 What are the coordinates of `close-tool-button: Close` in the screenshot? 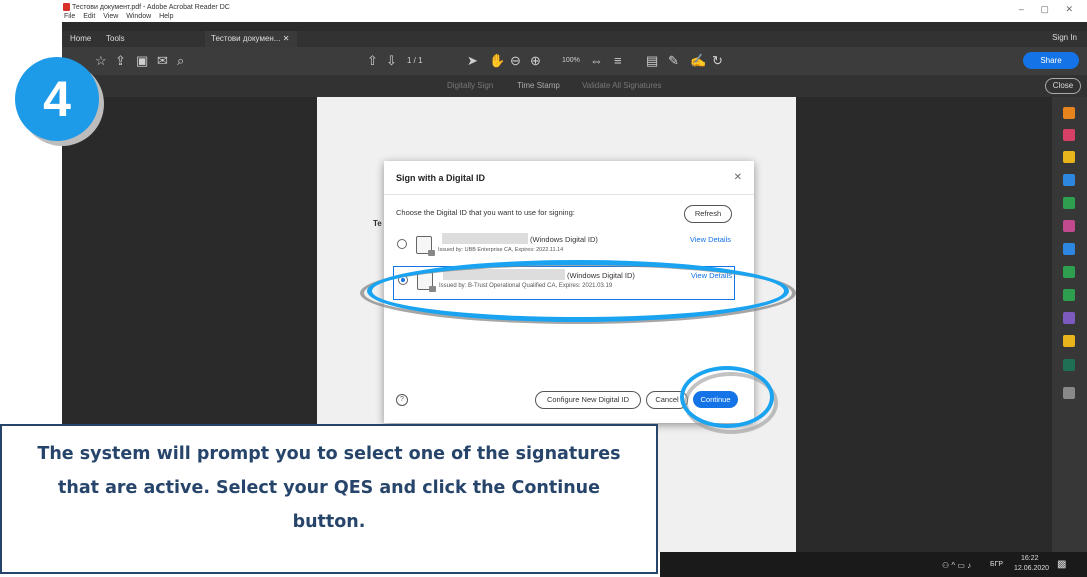 It's located at (1063, 86).